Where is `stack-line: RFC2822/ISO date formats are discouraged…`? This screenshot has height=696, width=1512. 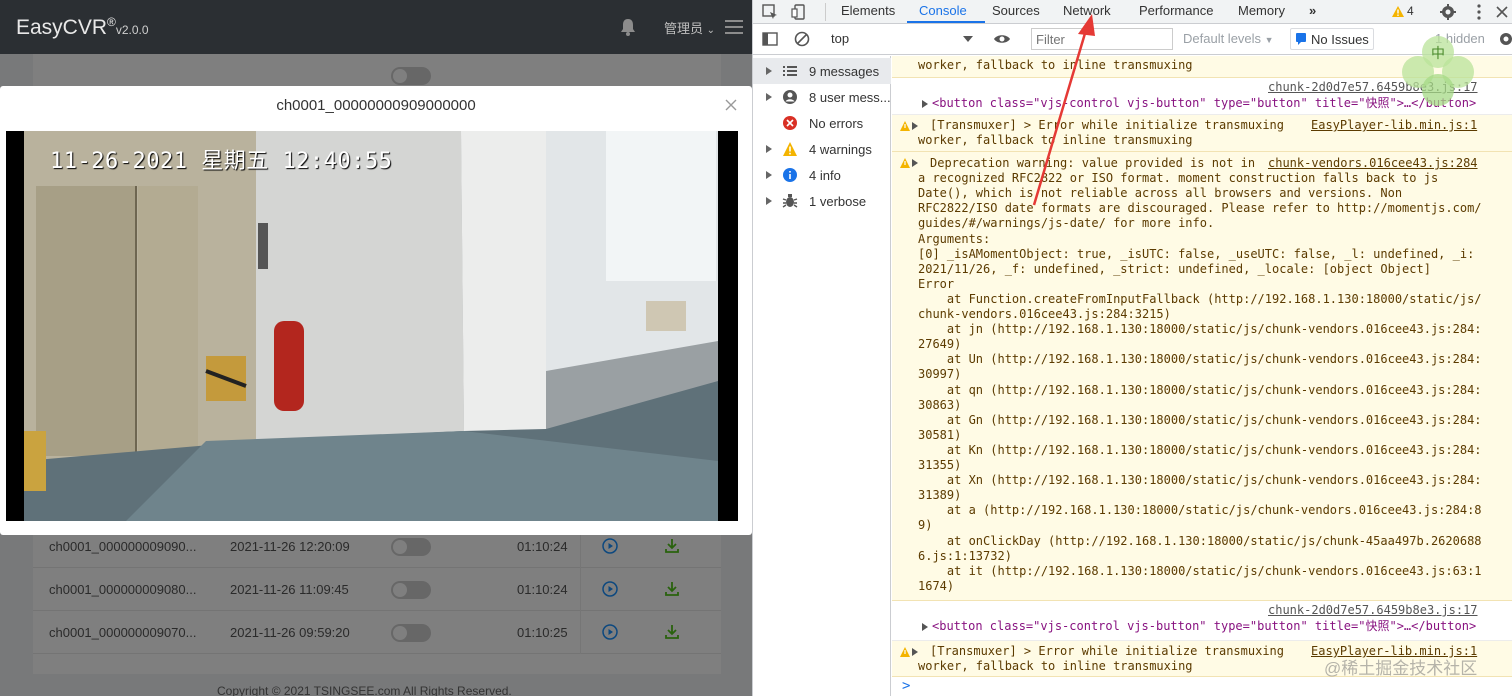
stack-line: RFC2822/ISO date formats are discouraged… is located at coordinates (1200, 208).